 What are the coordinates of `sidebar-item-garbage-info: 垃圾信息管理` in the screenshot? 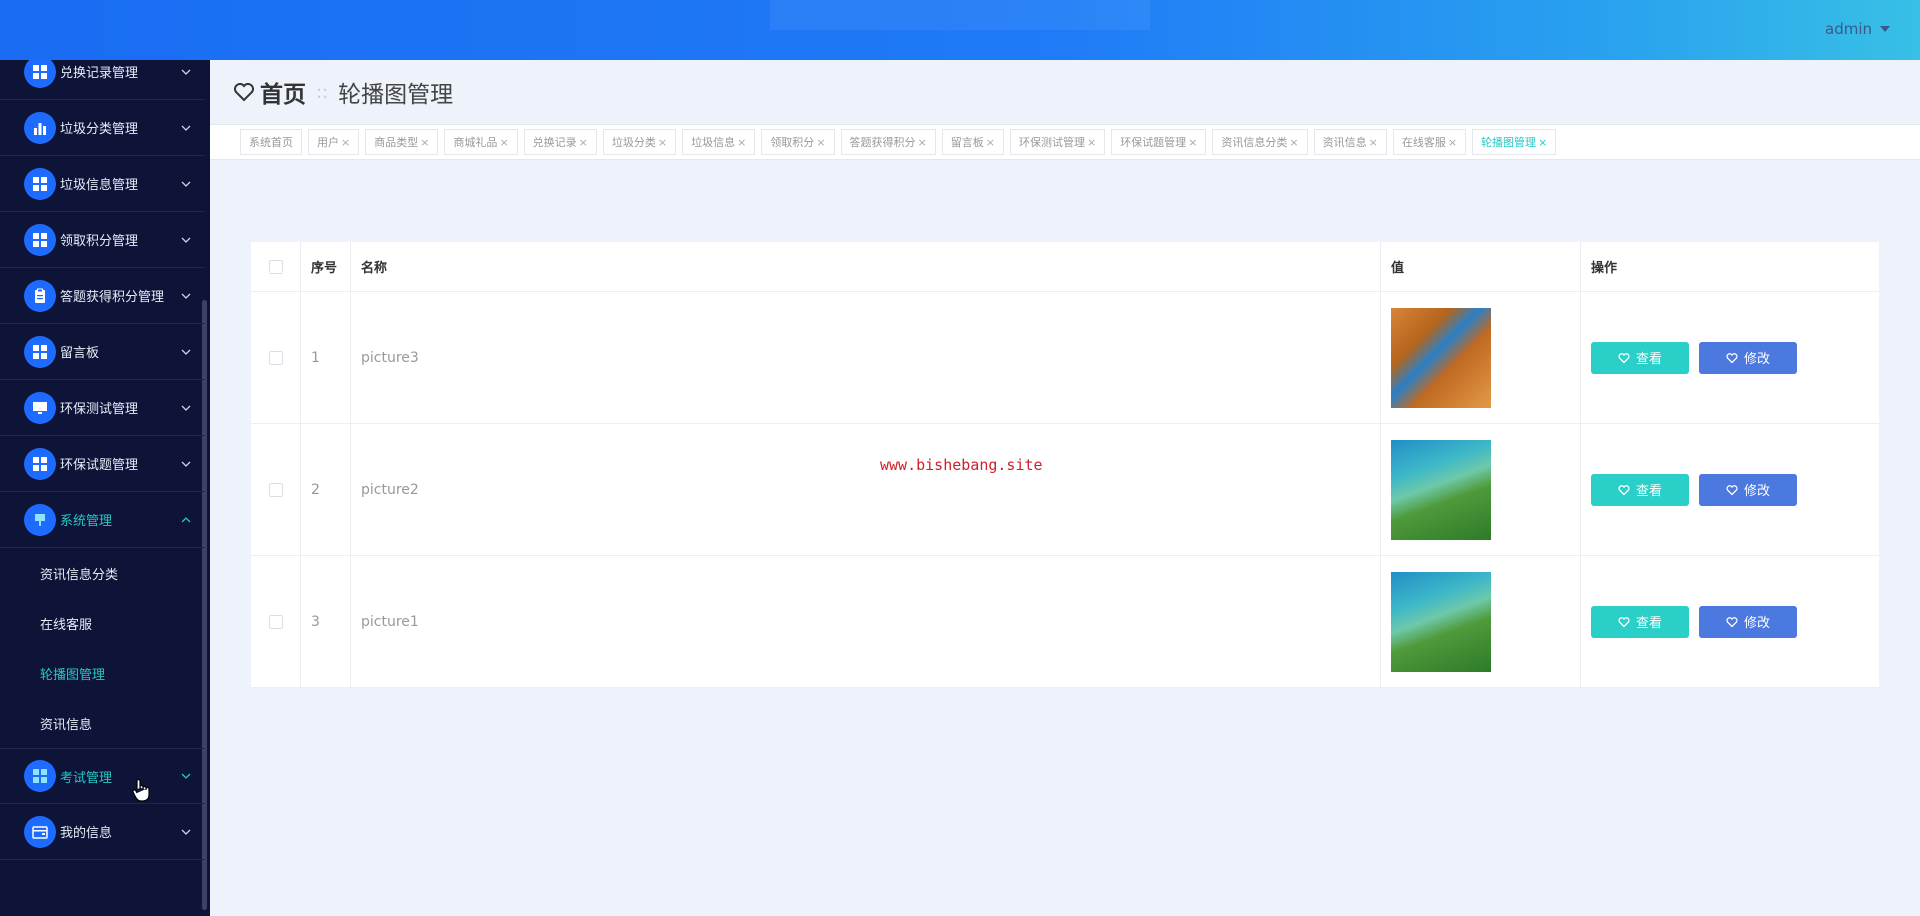 It's located at (102, 184).